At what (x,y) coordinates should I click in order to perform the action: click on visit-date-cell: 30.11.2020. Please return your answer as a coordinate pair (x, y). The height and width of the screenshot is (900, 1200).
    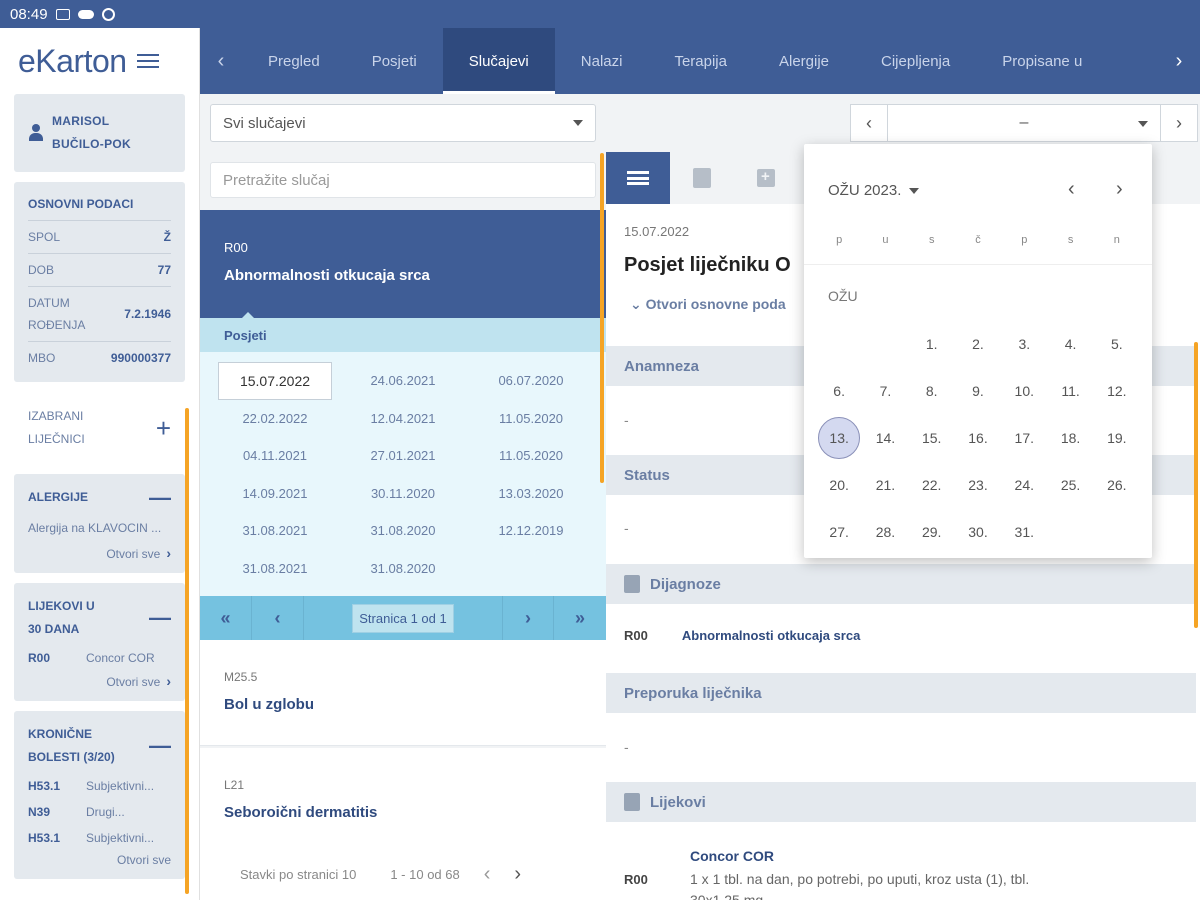
    Looking at the image, I should click on (403, 494).